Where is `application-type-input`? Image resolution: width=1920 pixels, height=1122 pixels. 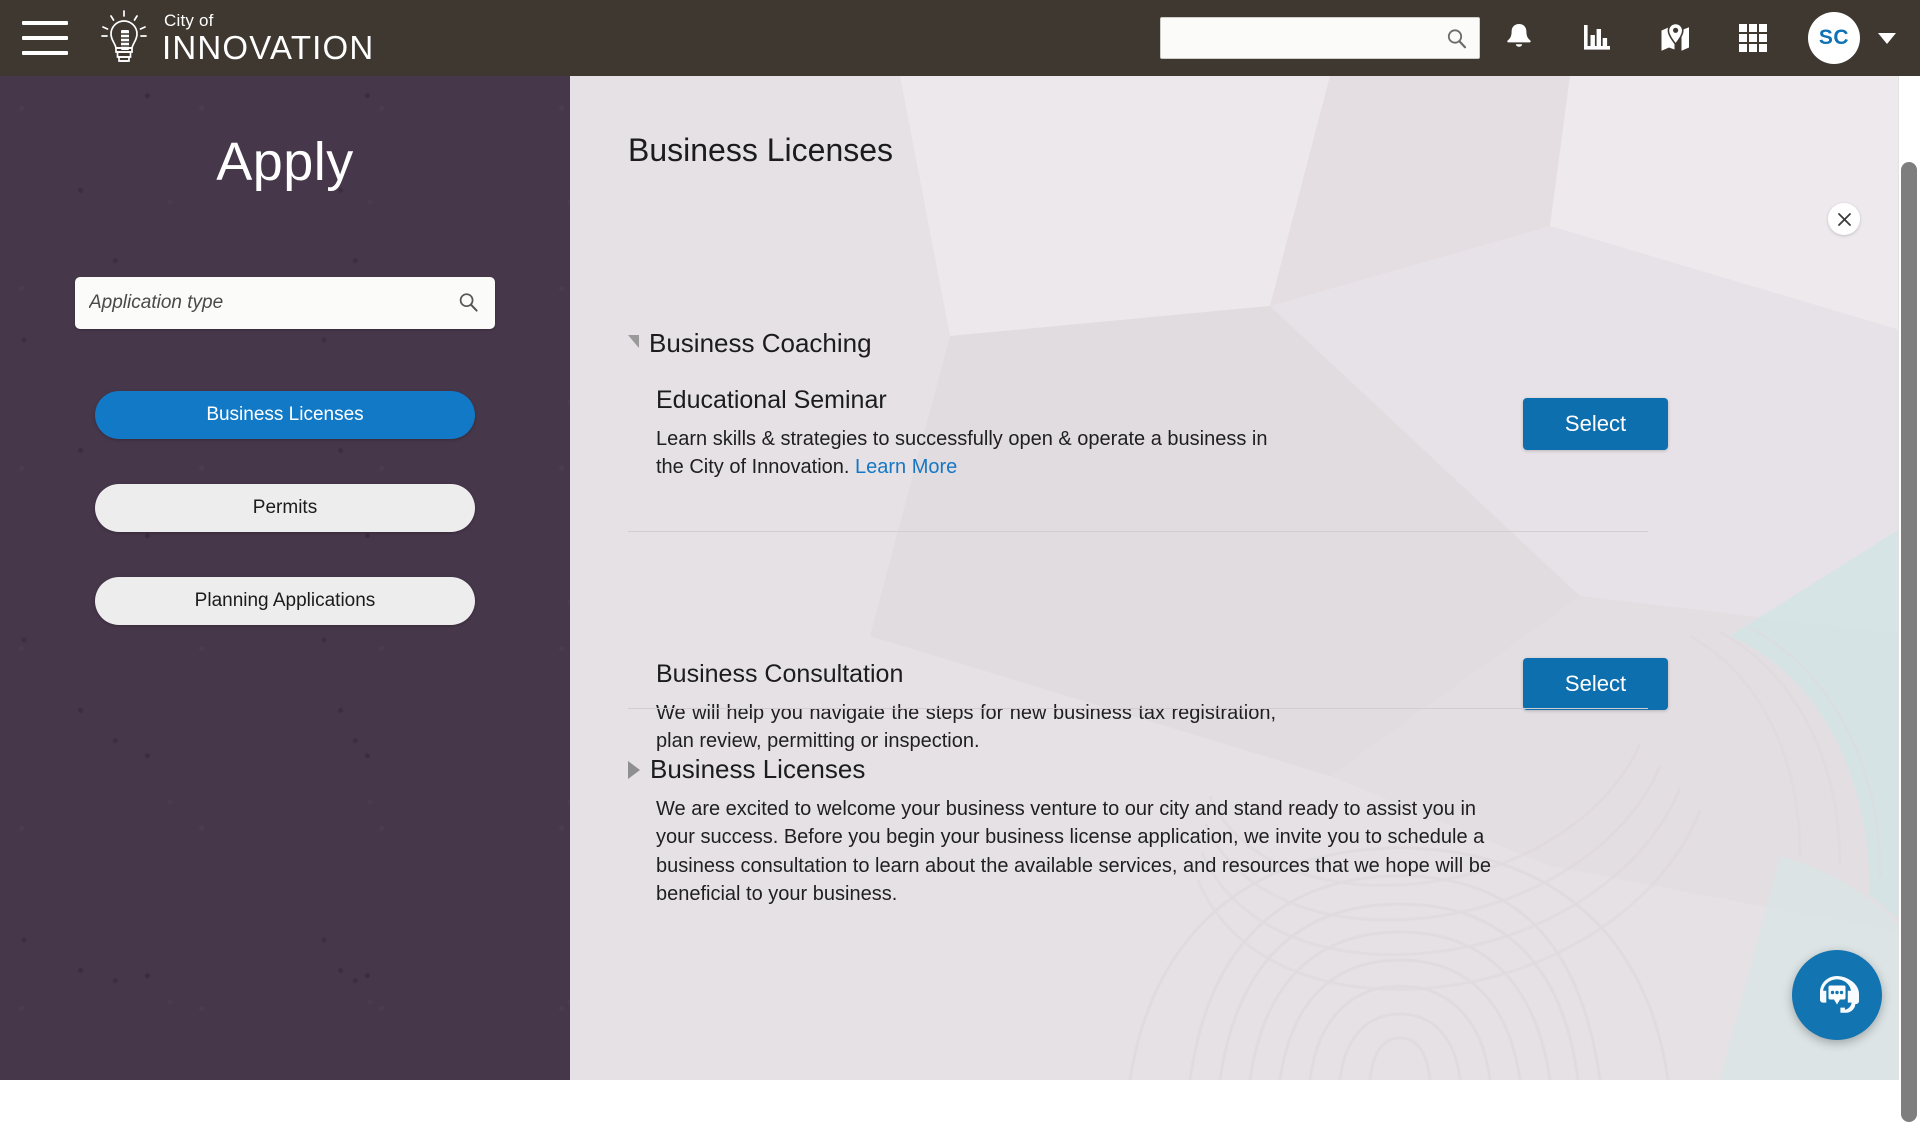
application-type-input is located at coordinates (285, 303).